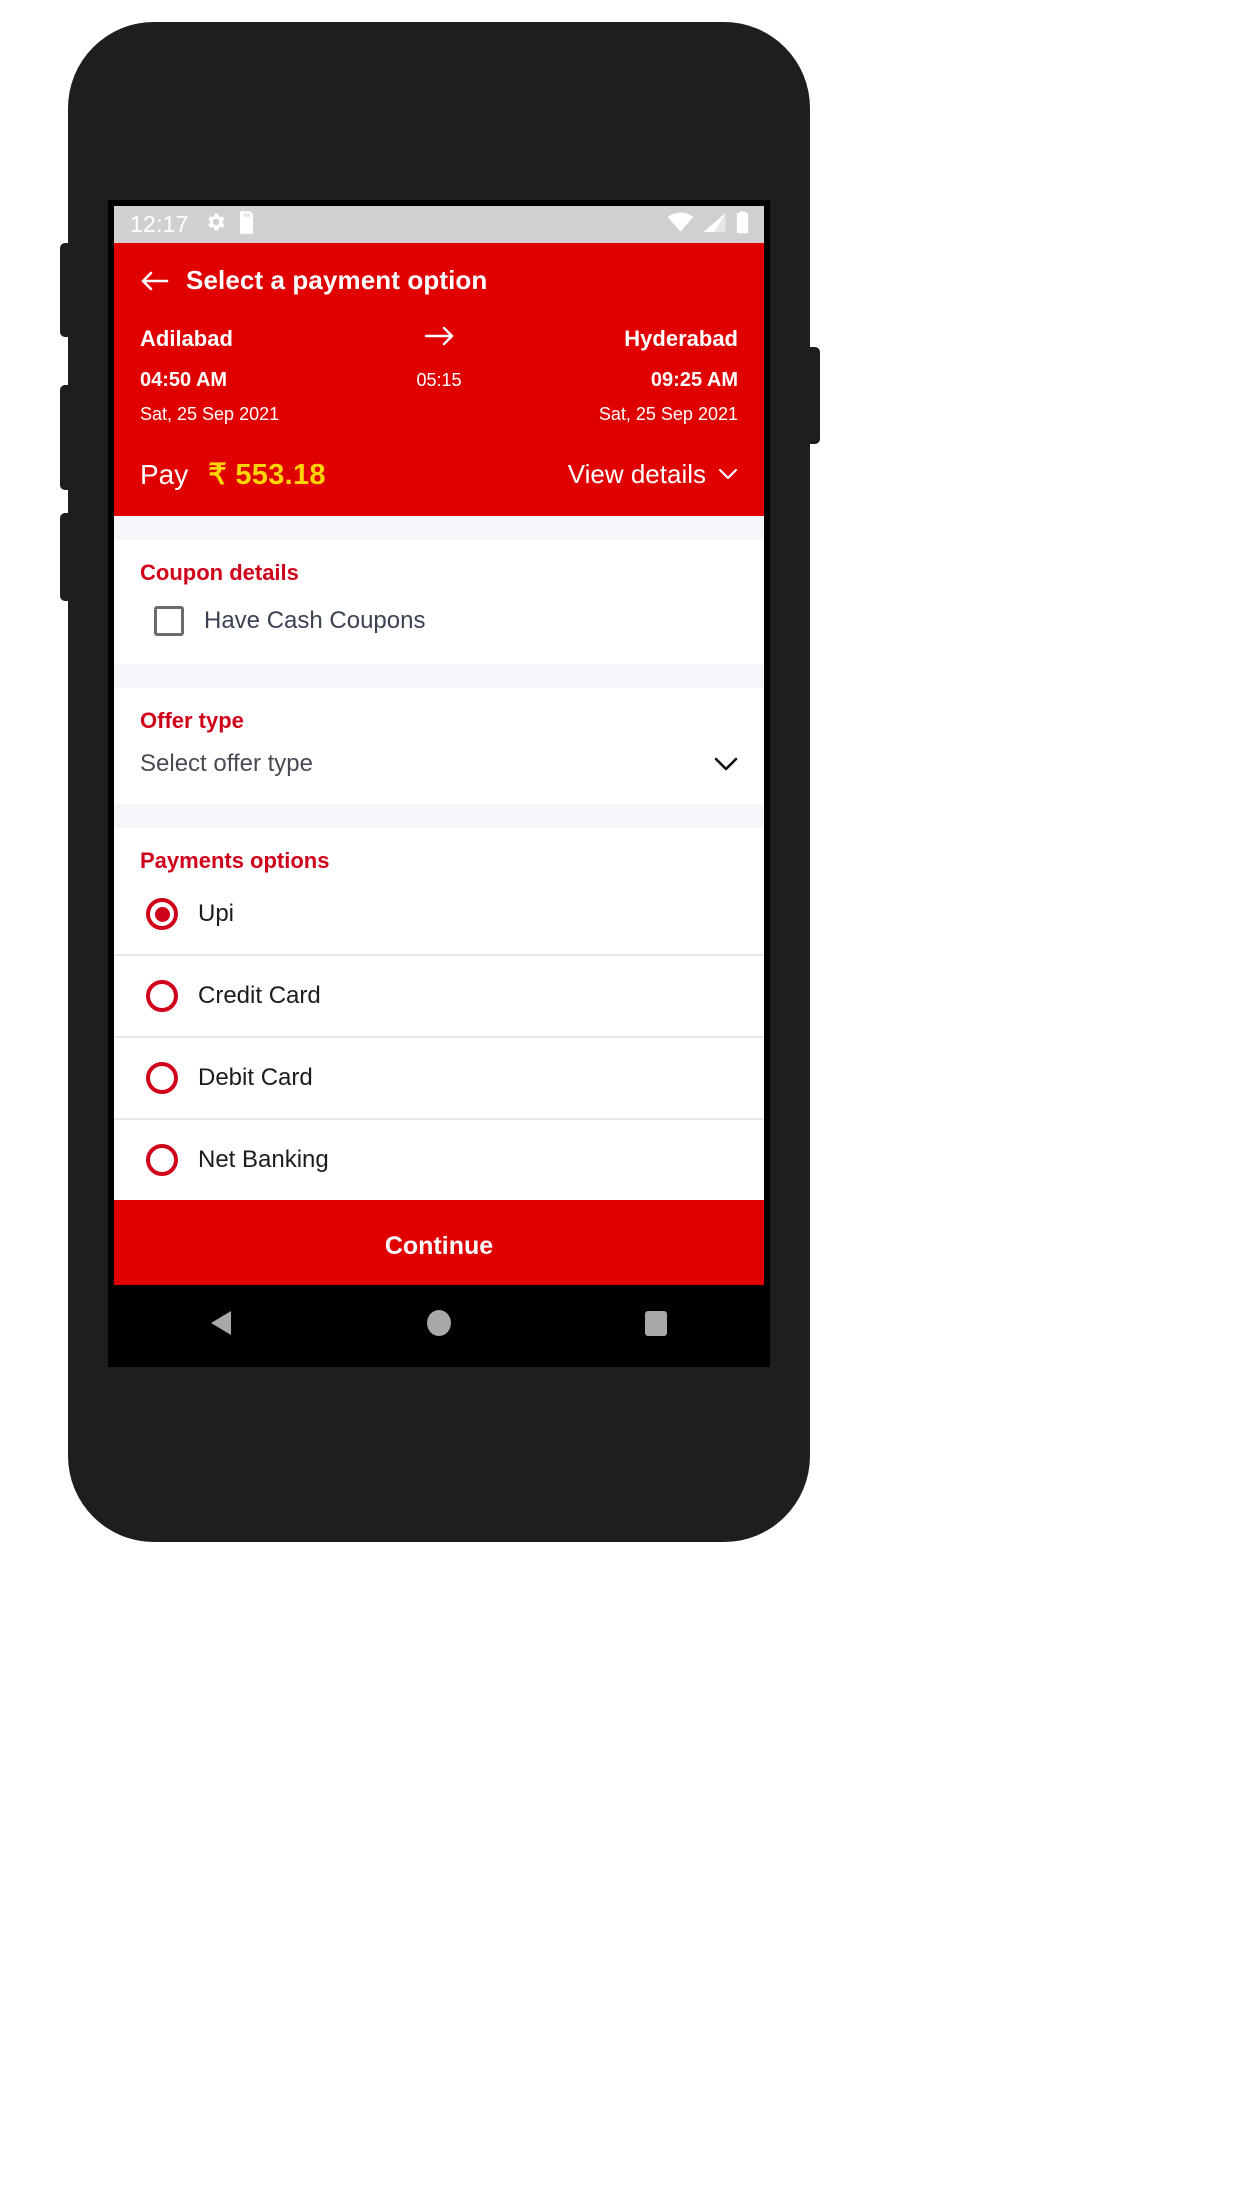 Image resolution: width=1242 pixels, height=2208 pixels. I want to click on radio-icon-net-banking, so click(162, 1160).